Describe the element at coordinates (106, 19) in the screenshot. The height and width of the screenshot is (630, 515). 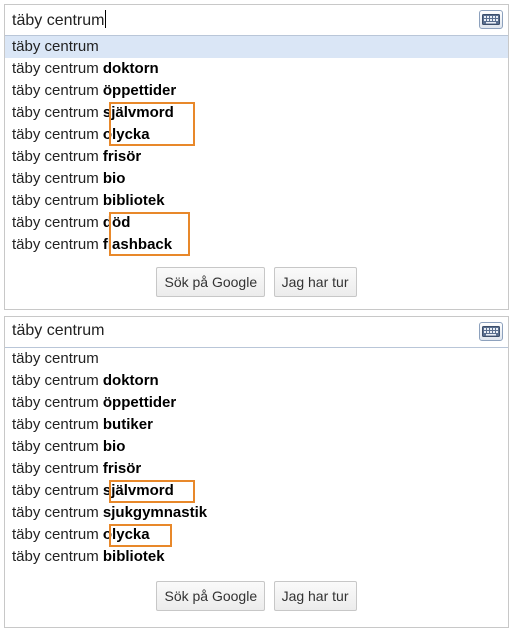
I see `text-caret` at that location.